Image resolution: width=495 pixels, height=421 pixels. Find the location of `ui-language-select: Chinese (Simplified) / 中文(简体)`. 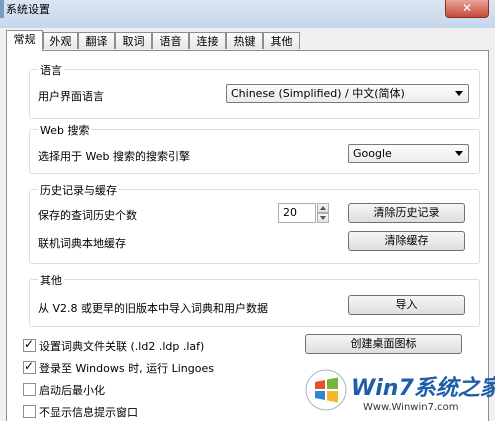

ui-language-select: Chinese (Simplified) / 中文(简体) is located at coordinates (347, 93).